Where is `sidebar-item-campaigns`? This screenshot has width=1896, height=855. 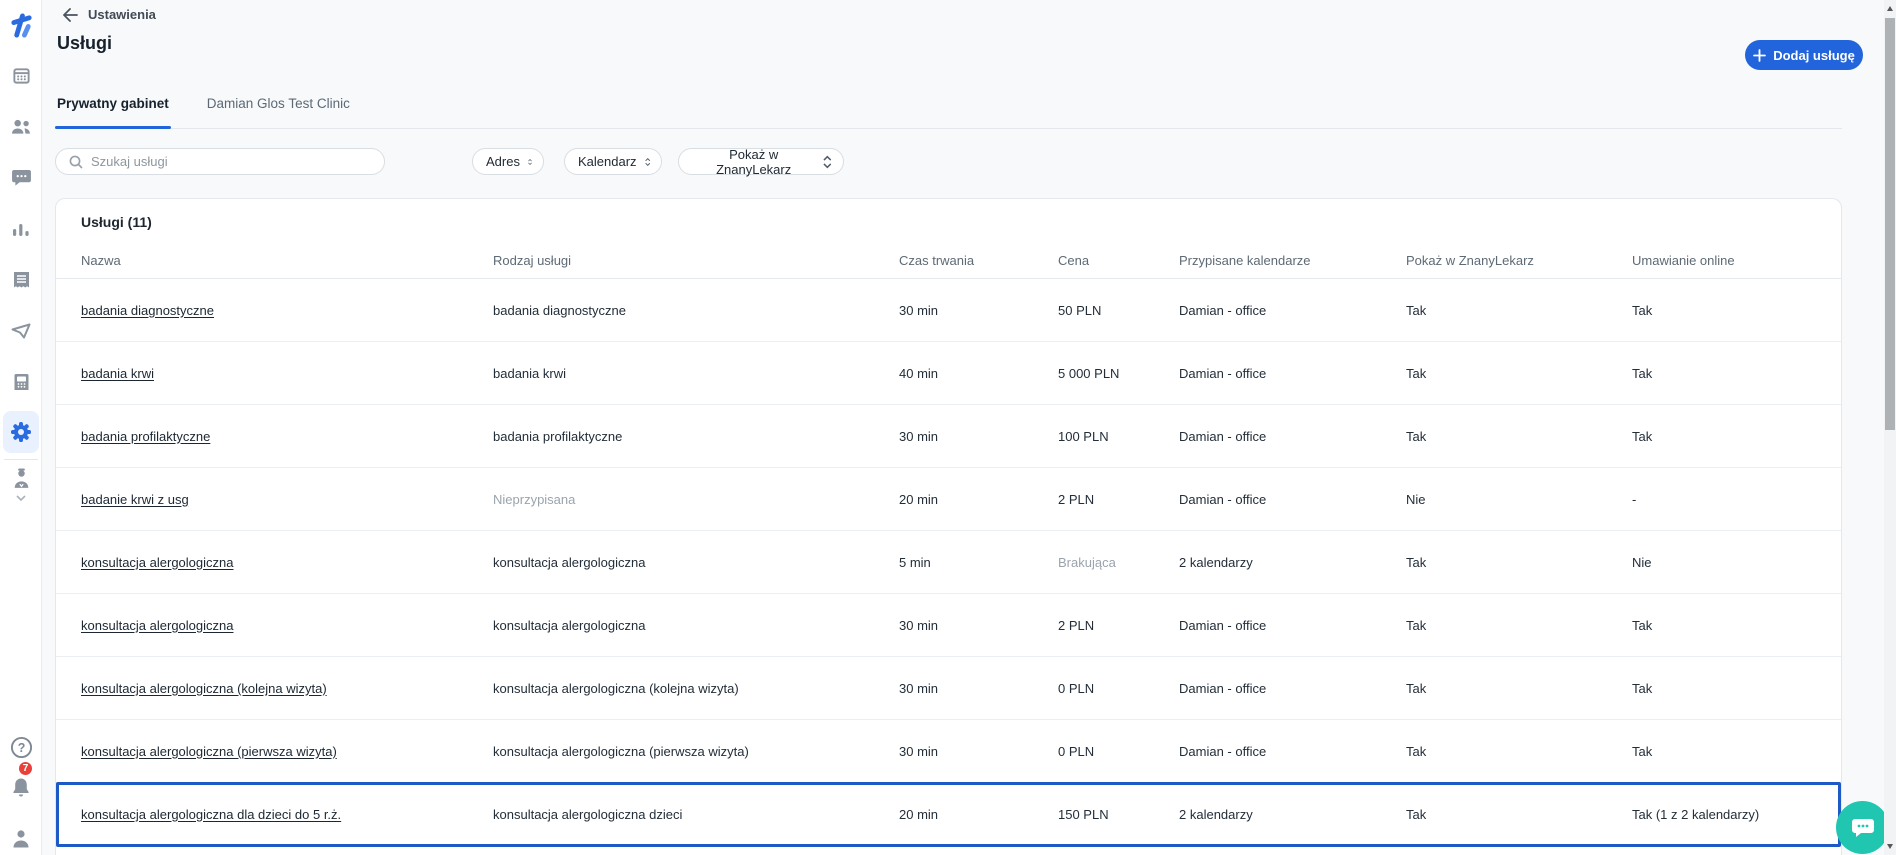 sidebar-item-campaigns is located at coordinates (21, 331).